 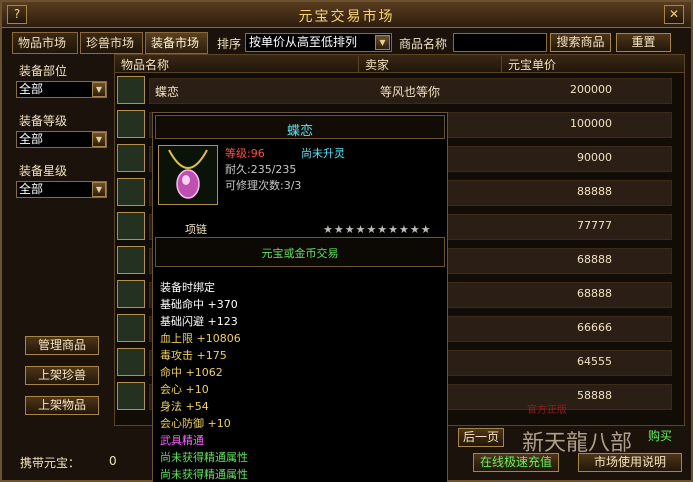 I want to click on currency-value: 0, so click(x=113, y=461).